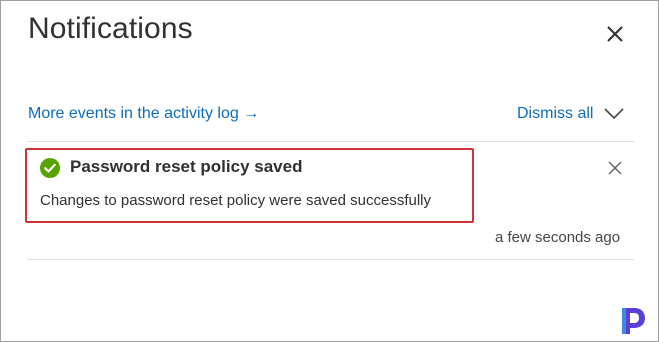  Describe the element at coordinates (249, 185) in the screenshot. I see `highlight-annotation` at that location.